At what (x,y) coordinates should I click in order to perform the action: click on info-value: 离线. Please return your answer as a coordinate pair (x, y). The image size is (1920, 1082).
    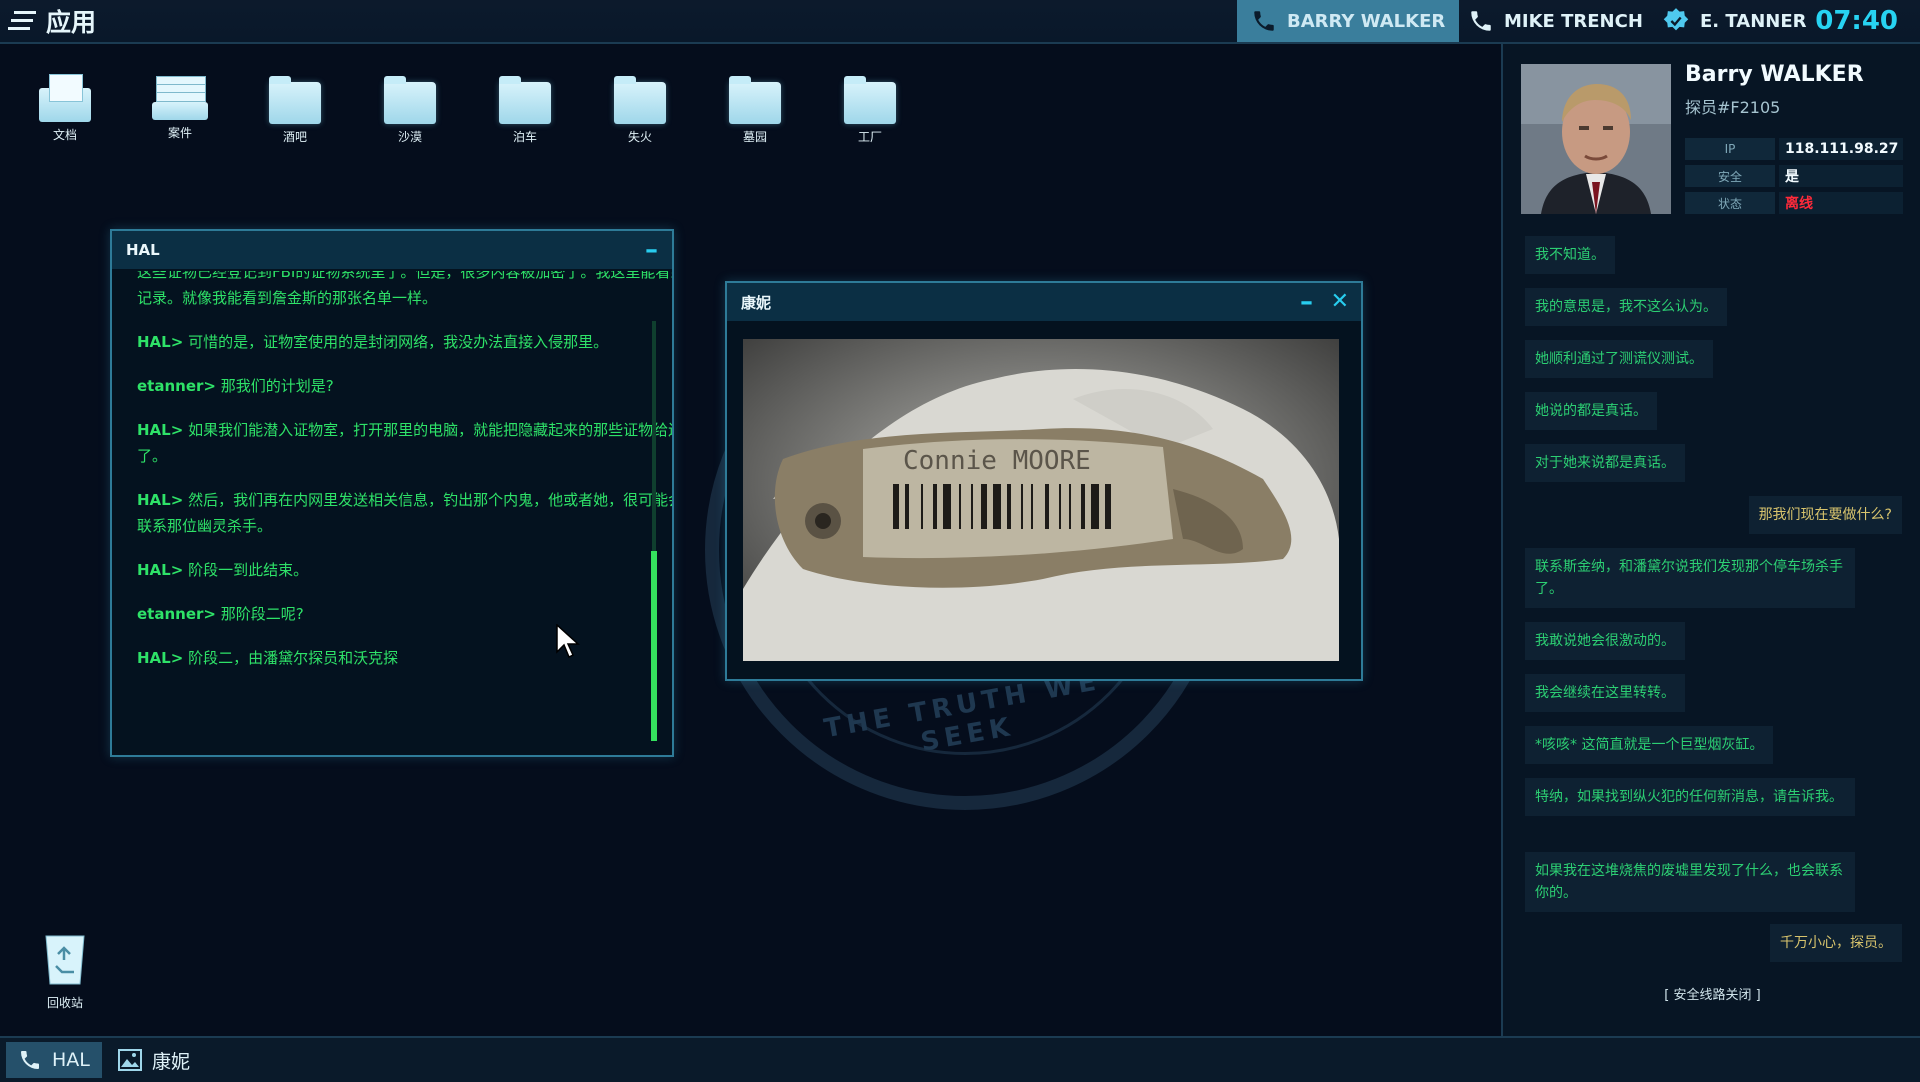
    Looking at the image, I should click on (1841, 203).